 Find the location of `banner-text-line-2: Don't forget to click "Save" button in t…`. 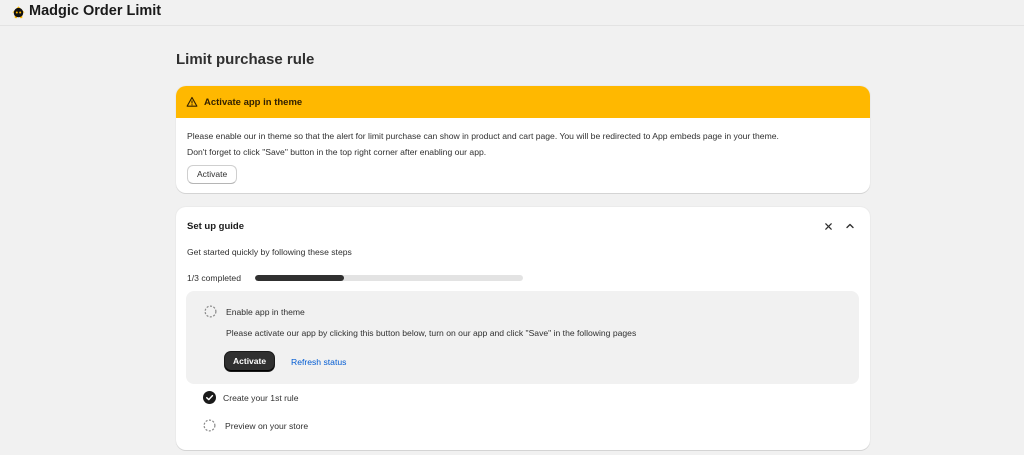

banner-text-line-2: Don't forget to click "Save" button in t… is located at coordinates (337, 152).